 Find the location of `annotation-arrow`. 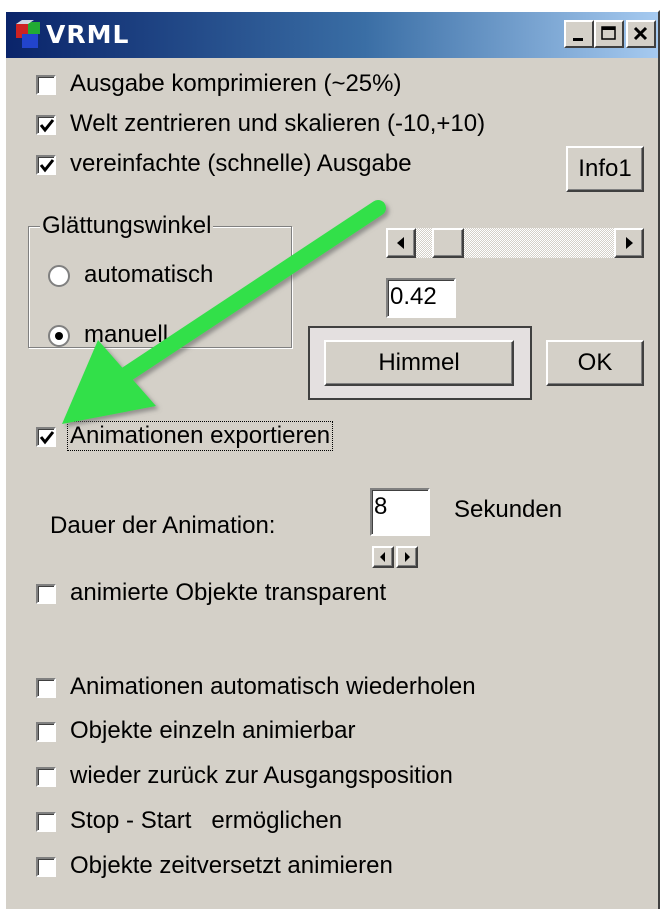

annotation-arrow is located at coordinates (224, 312).